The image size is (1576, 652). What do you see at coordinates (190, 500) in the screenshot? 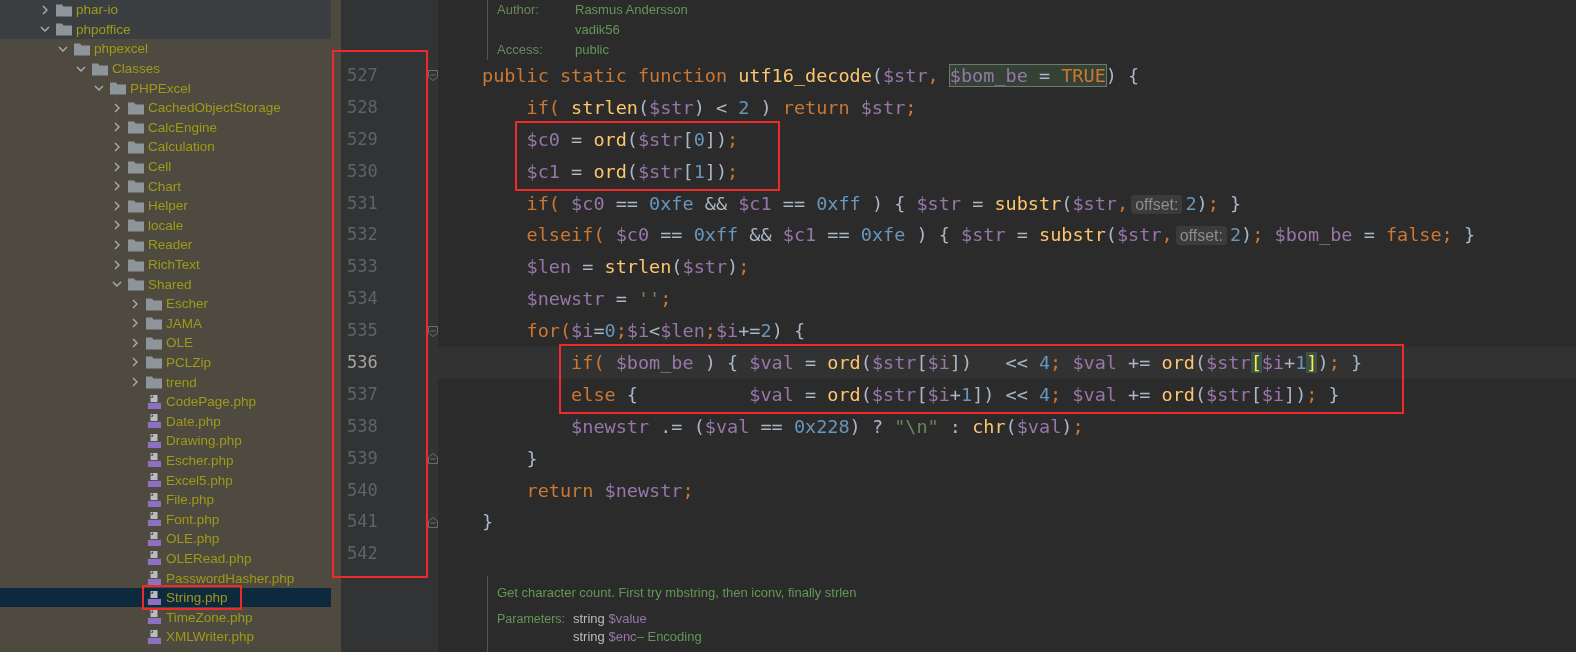
I see `tree-item-label: File.php` at bounding box center [190, 500].